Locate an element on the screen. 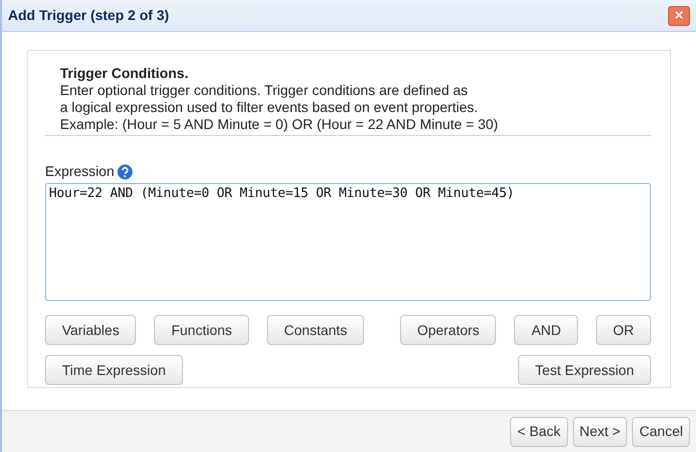 The height and width of the screenshot is (452, 696). toolbar-button: Constants is located at coordinates (315, 330).